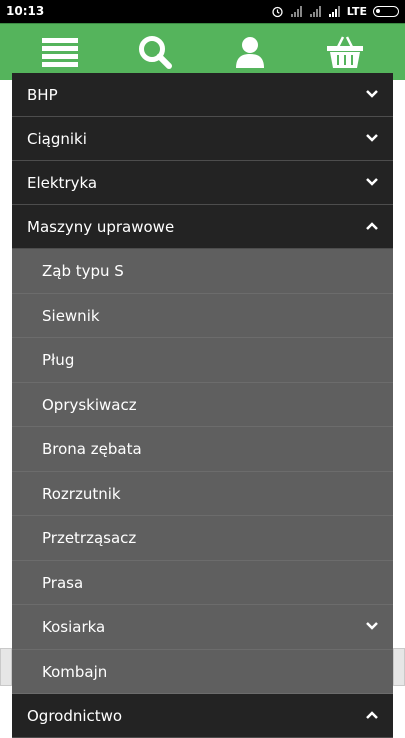 The height and width of the screenshot is (738, 405). Describe the element at coordinates (202, 716) in the screenshot. I see `category-ogrodnictwo: Ogrodnictwo` at that location.